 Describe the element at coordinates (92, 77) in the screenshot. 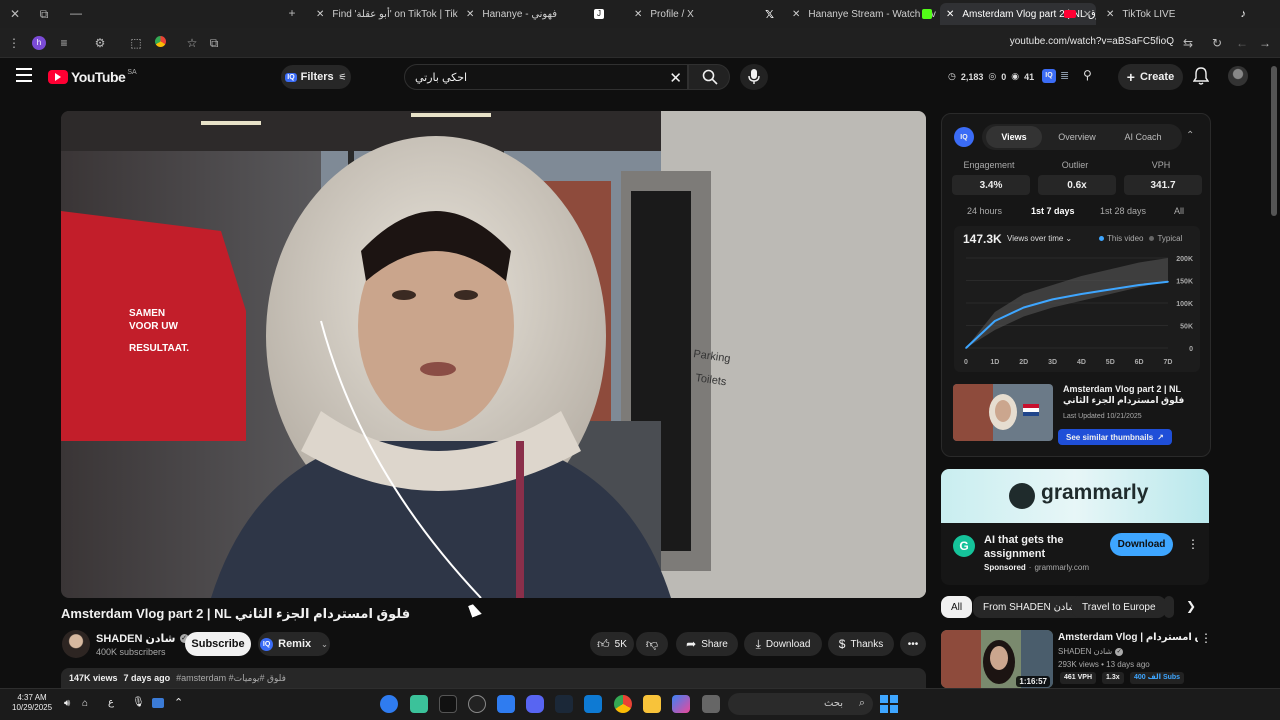

I see `youtube-logo: YouTube SA` at that location.